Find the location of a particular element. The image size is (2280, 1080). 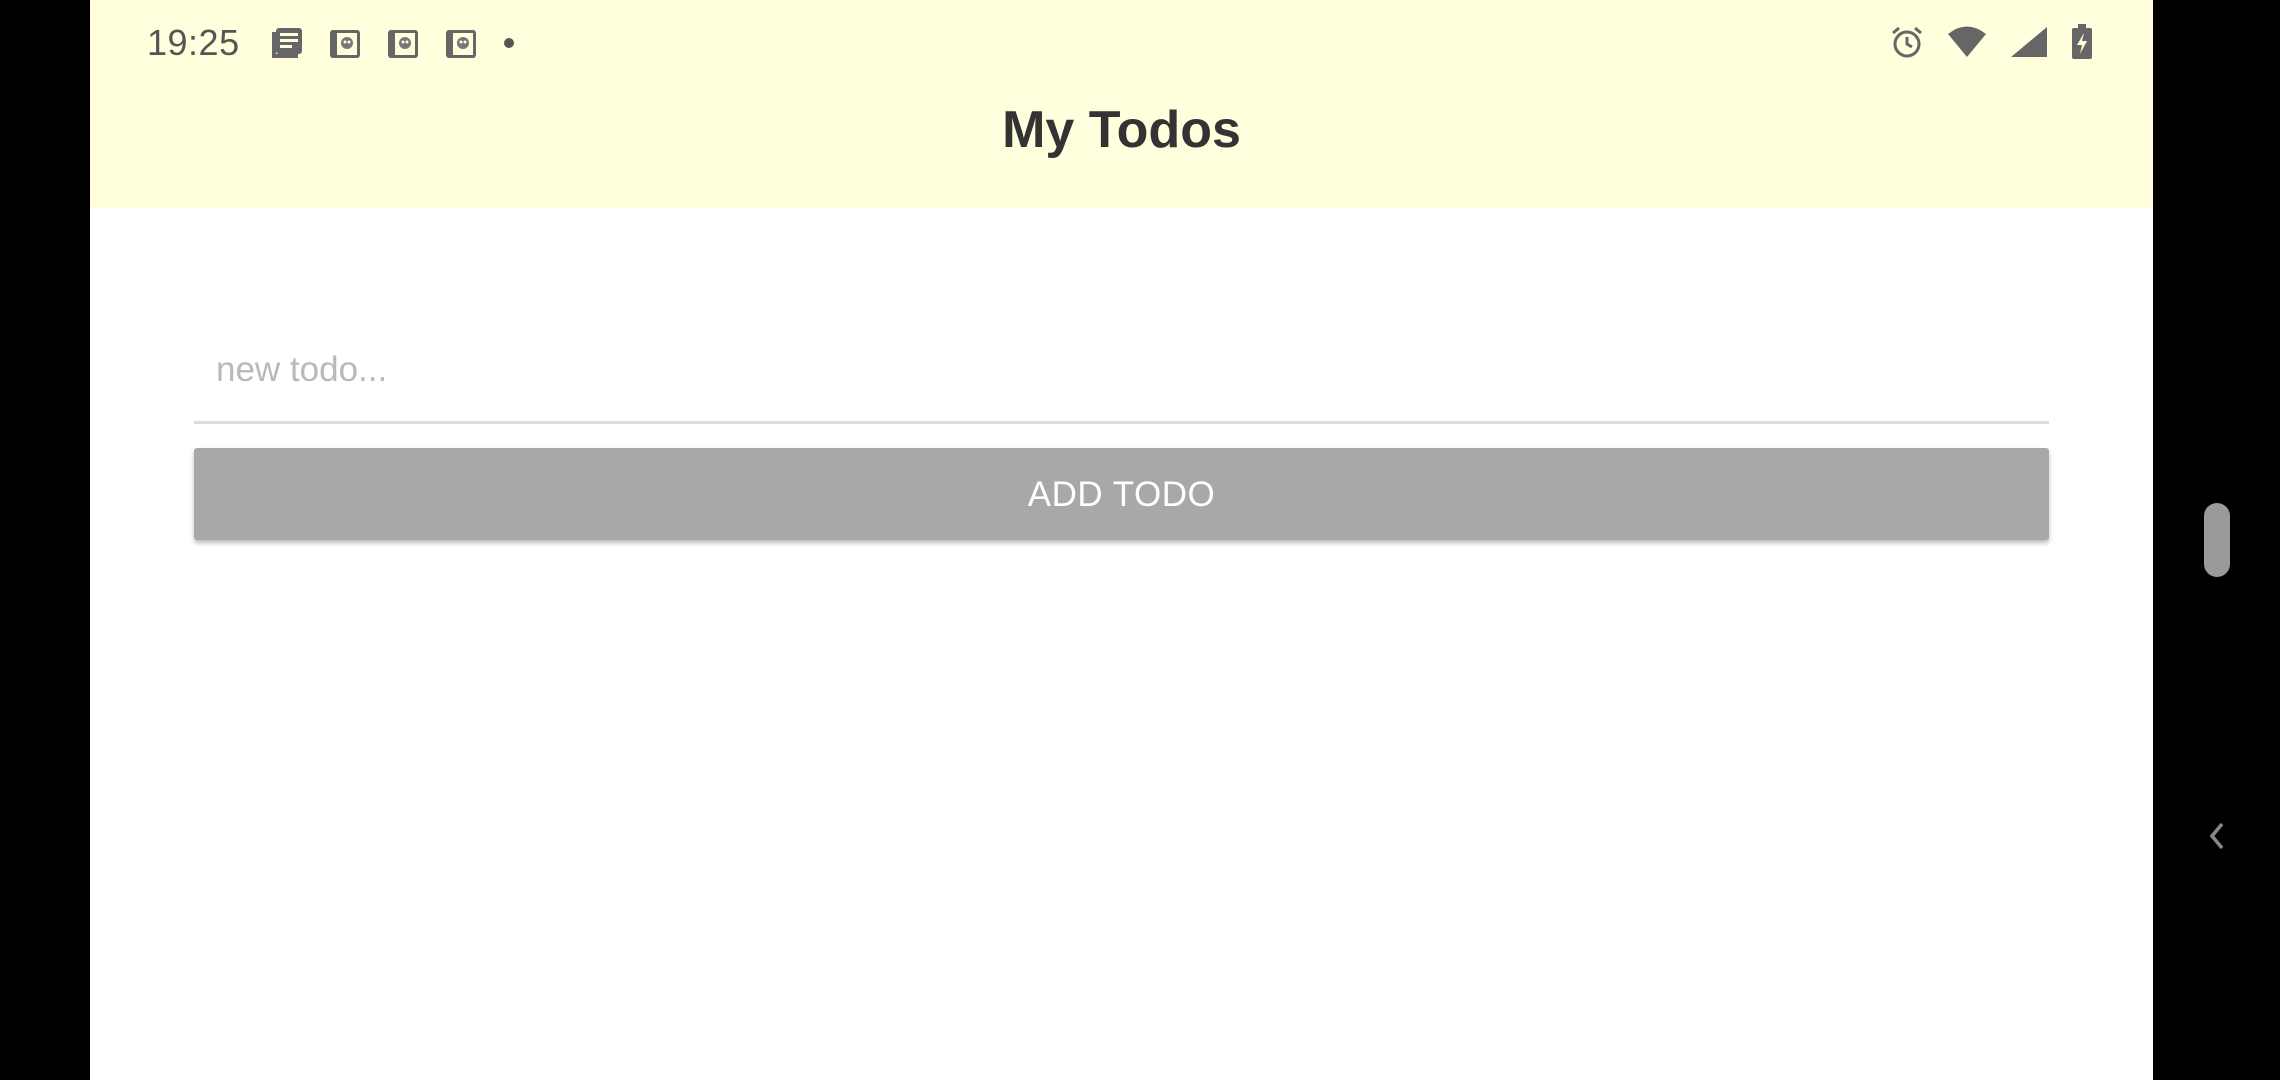

battery-charging-icon is located at coordinates (2082, 42).